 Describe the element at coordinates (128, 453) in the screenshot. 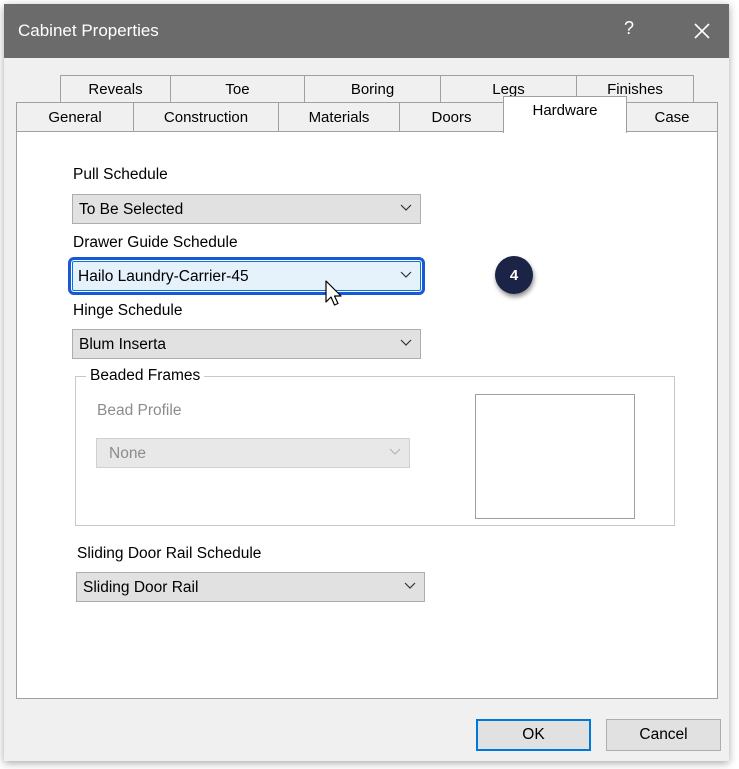

I see `bead-profile-value: None` at that location.